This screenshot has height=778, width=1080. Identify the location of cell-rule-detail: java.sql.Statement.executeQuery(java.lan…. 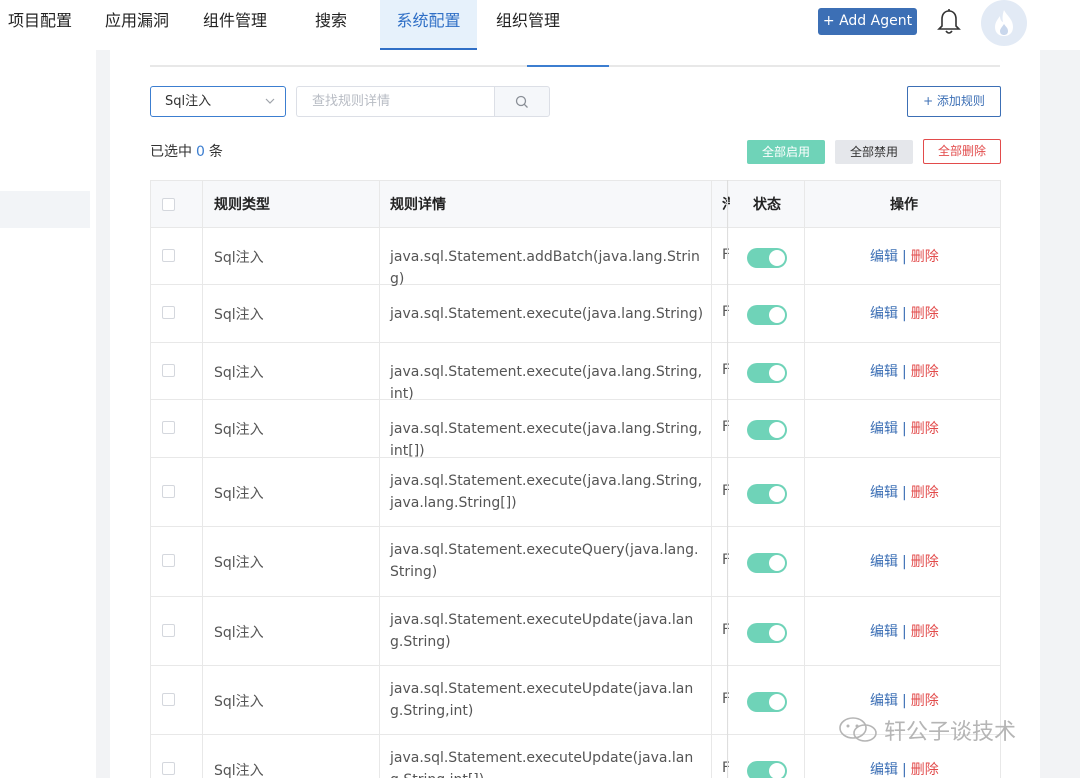
(544, 561).